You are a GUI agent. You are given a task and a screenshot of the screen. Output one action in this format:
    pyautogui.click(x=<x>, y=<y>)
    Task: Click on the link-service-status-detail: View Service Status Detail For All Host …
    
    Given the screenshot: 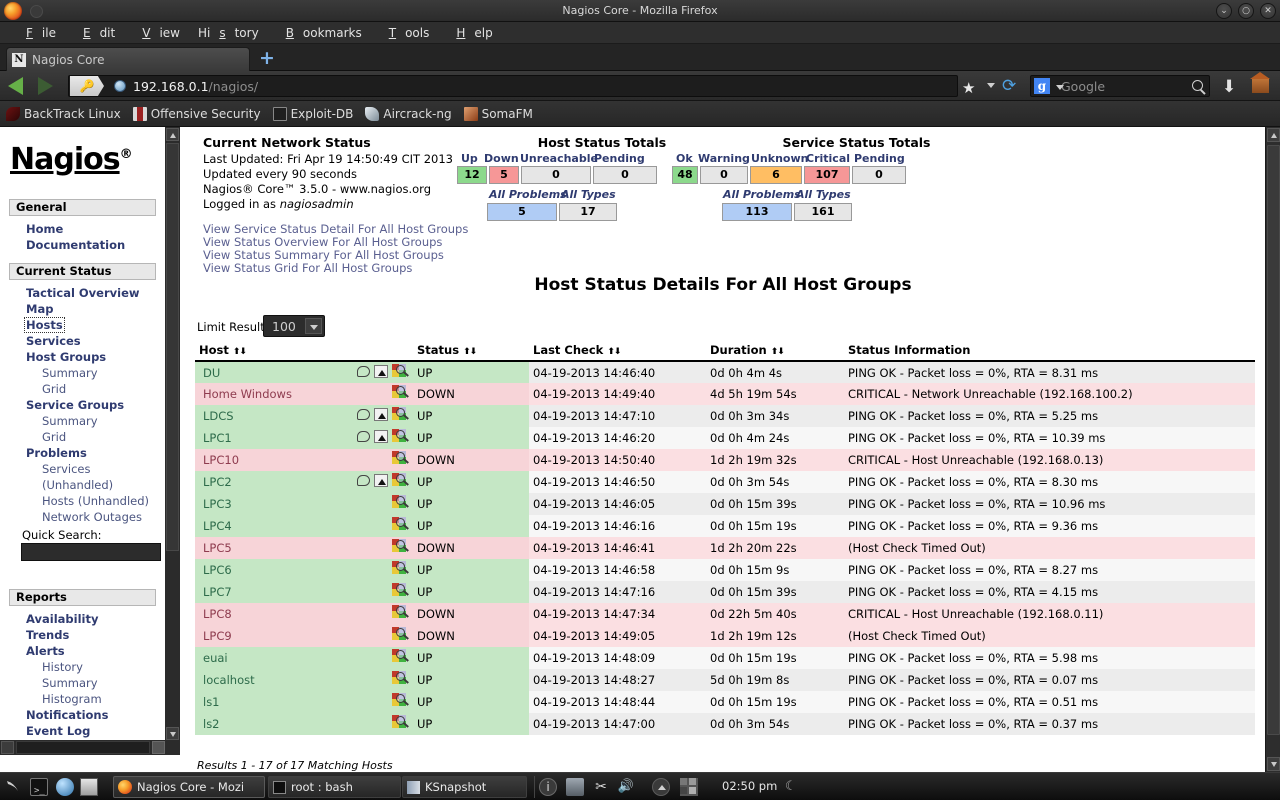 What is the action you would take?
    pyautogui.click(x=335, y=229)
    